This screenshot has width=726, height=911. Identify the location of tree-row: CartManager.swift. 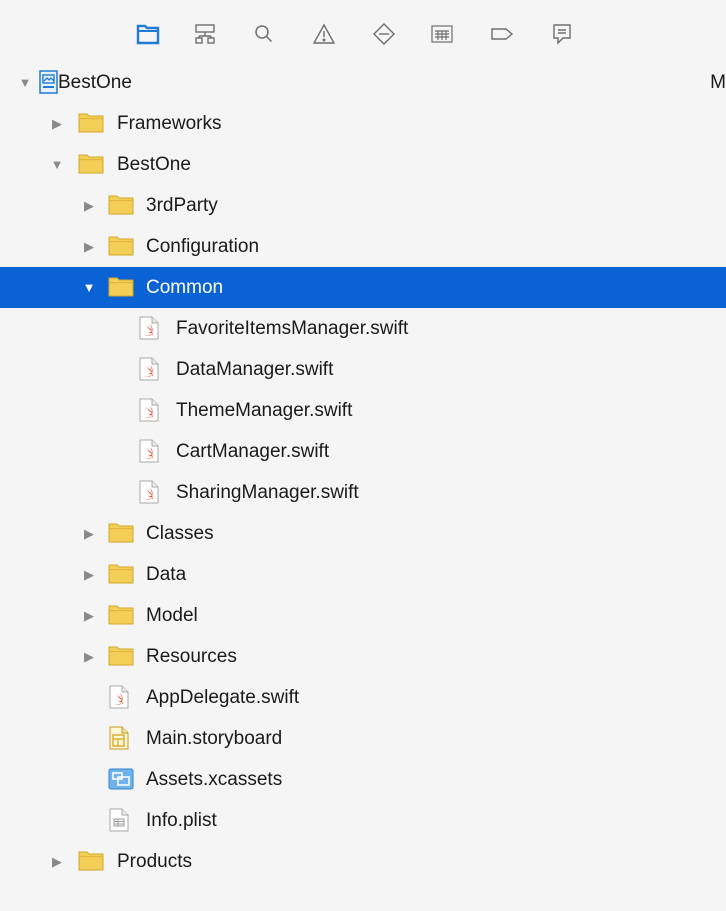
(363, 451).